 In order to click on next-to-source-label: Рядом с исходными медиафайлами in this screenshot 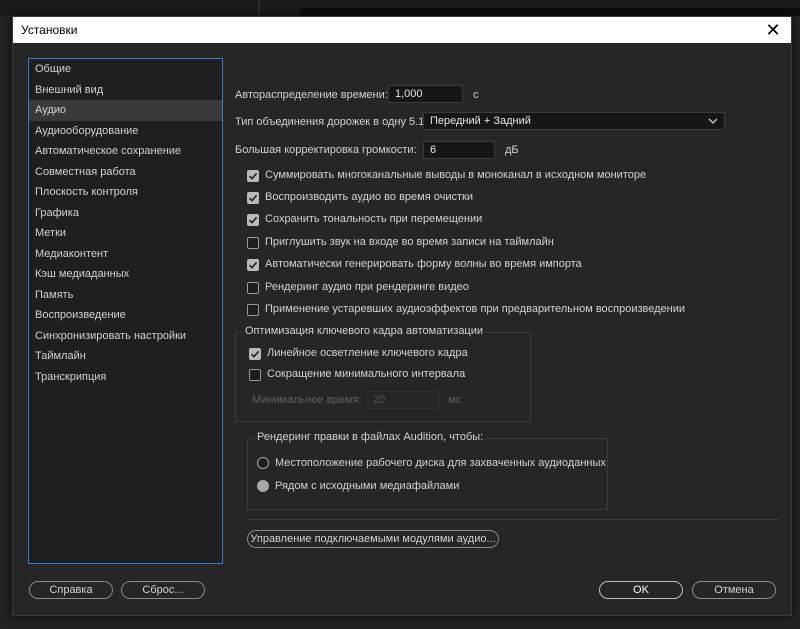, I will do `click(367, 486)`.